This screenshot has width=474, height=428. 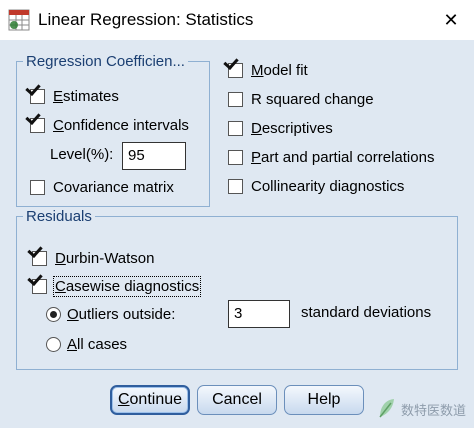 I want to click on descriptives-checkbox: Descriptives, so click(x=280, y=128).